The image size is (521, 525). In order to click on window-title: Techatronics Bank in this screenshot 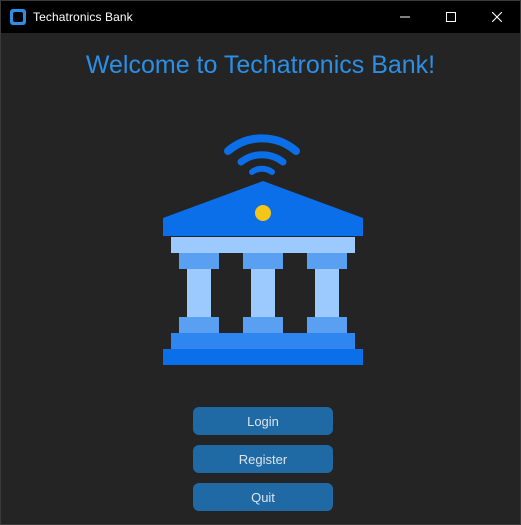, I will do `click(83, 17)`.